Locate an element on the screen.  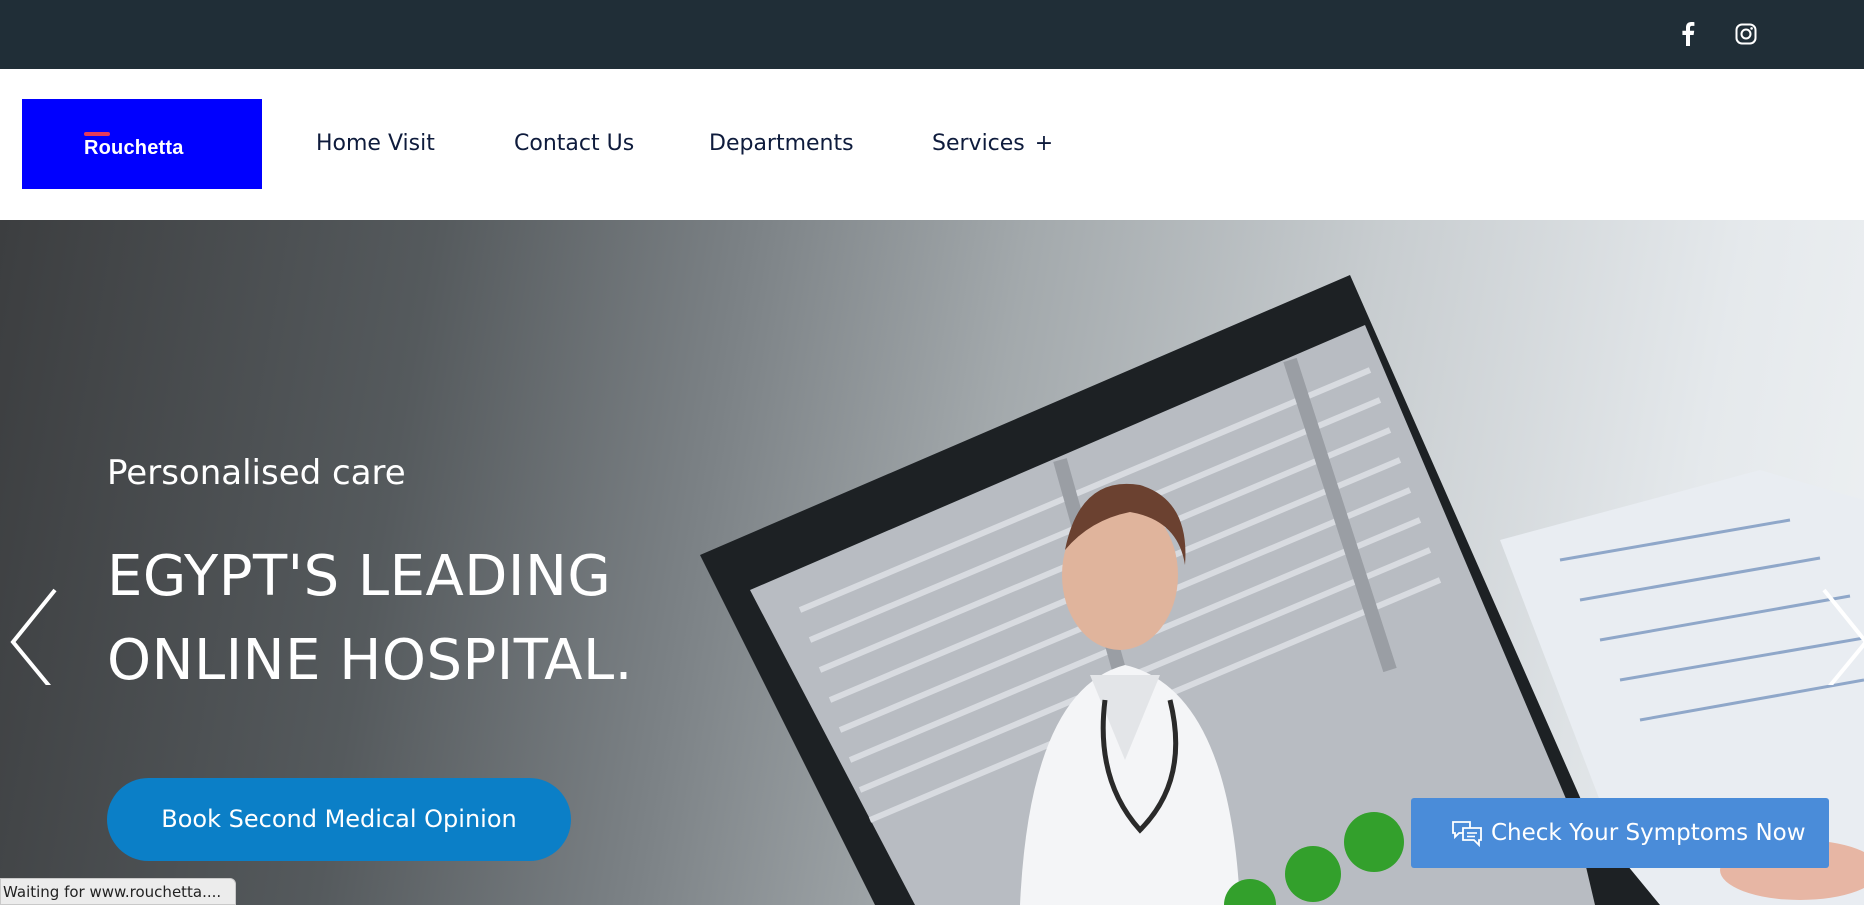
chat-bubbles-icon is located at coordinates (1467, 833).